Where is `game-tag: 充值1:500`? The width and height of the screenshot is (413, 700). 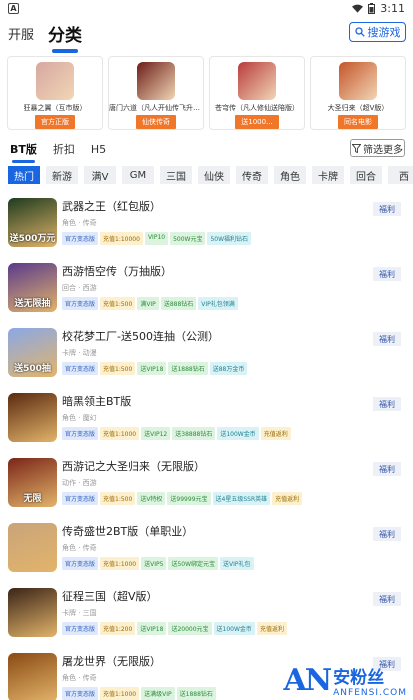 game-tag: 充值1:500 is located at coordinates (118, 498).